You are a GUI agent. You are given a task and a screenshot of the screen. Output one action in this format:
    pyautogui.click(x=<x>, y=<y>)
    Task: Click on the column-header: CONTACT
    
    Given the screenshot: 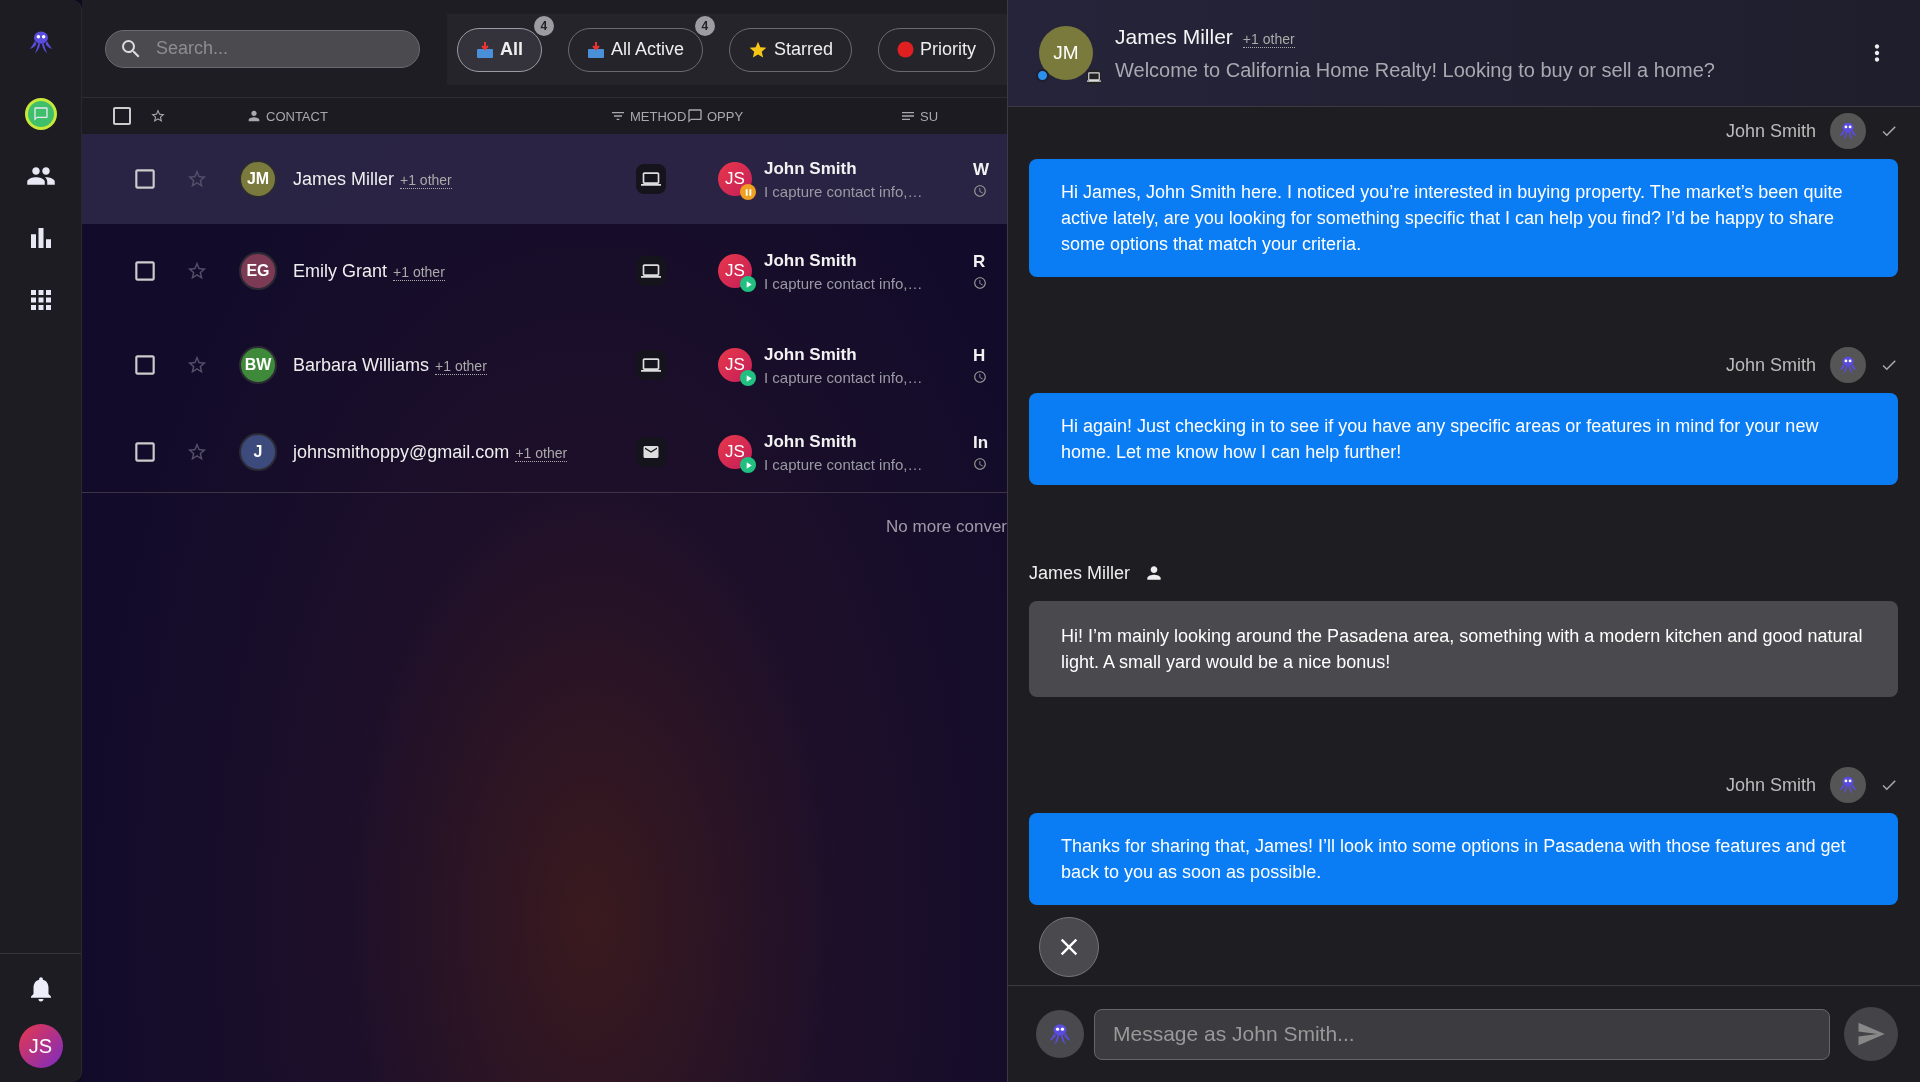 What is the action you would take?
    pyautogui.click(x=297, y=116)
    